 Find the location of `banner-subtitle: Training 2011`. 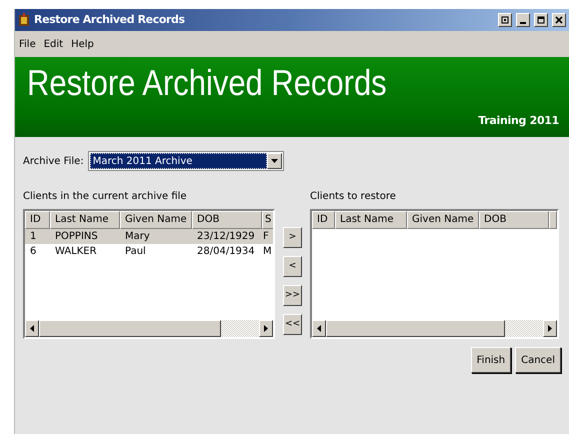

banner-subtitle: Training 2011 is located at coordinates (518, 120).